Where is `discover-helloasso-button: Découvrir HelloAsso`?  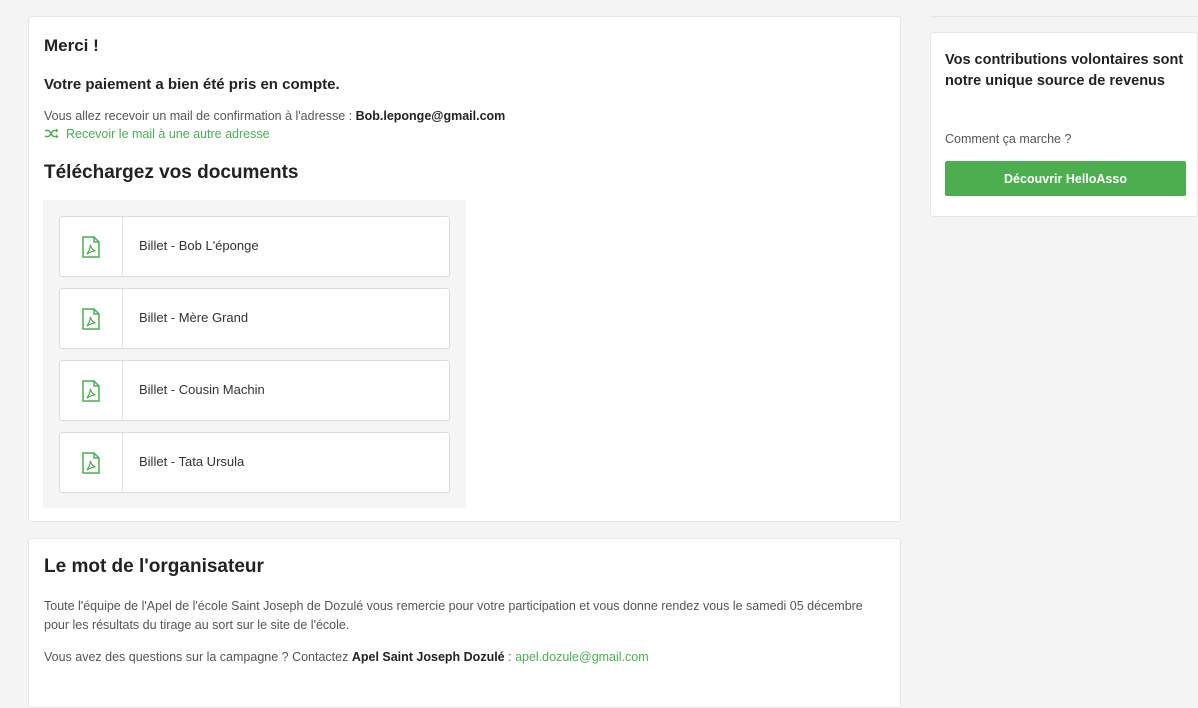
discover-helloasso-button: Découvrir HelloAsso is located at coordinates (1065, 178).